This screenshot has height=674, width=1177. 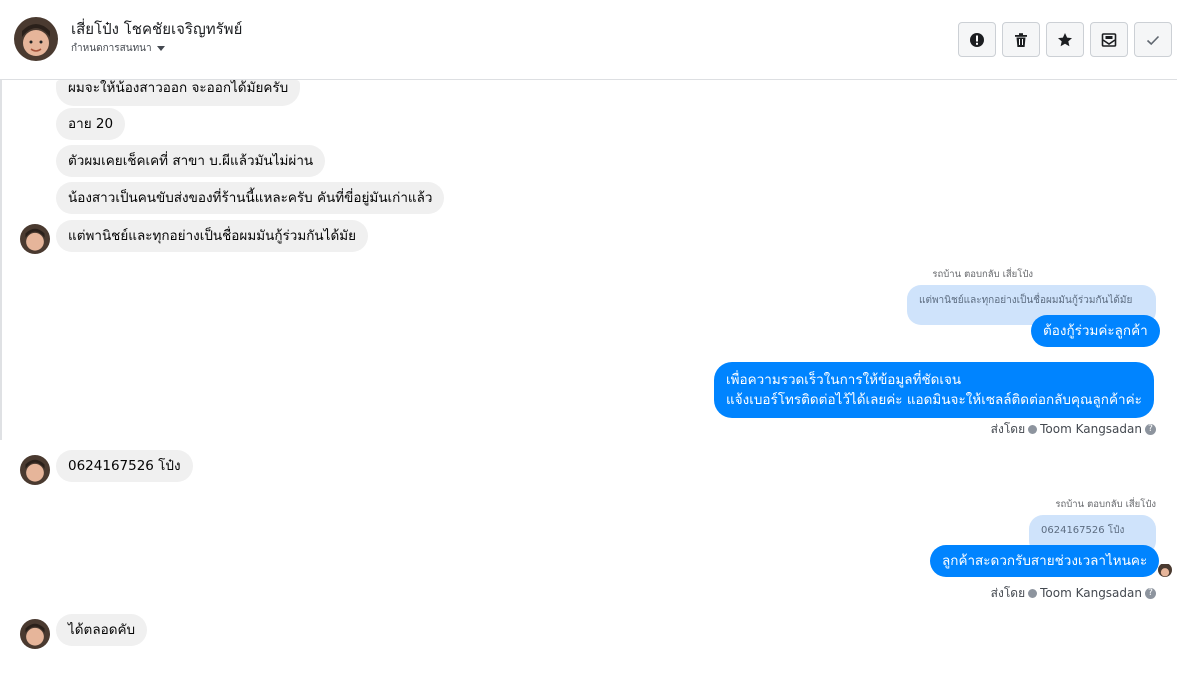 What do you see at coordinates (160, 48) in the screenshot?
I see `caret-down-icon` at bounding box center [160, 48].